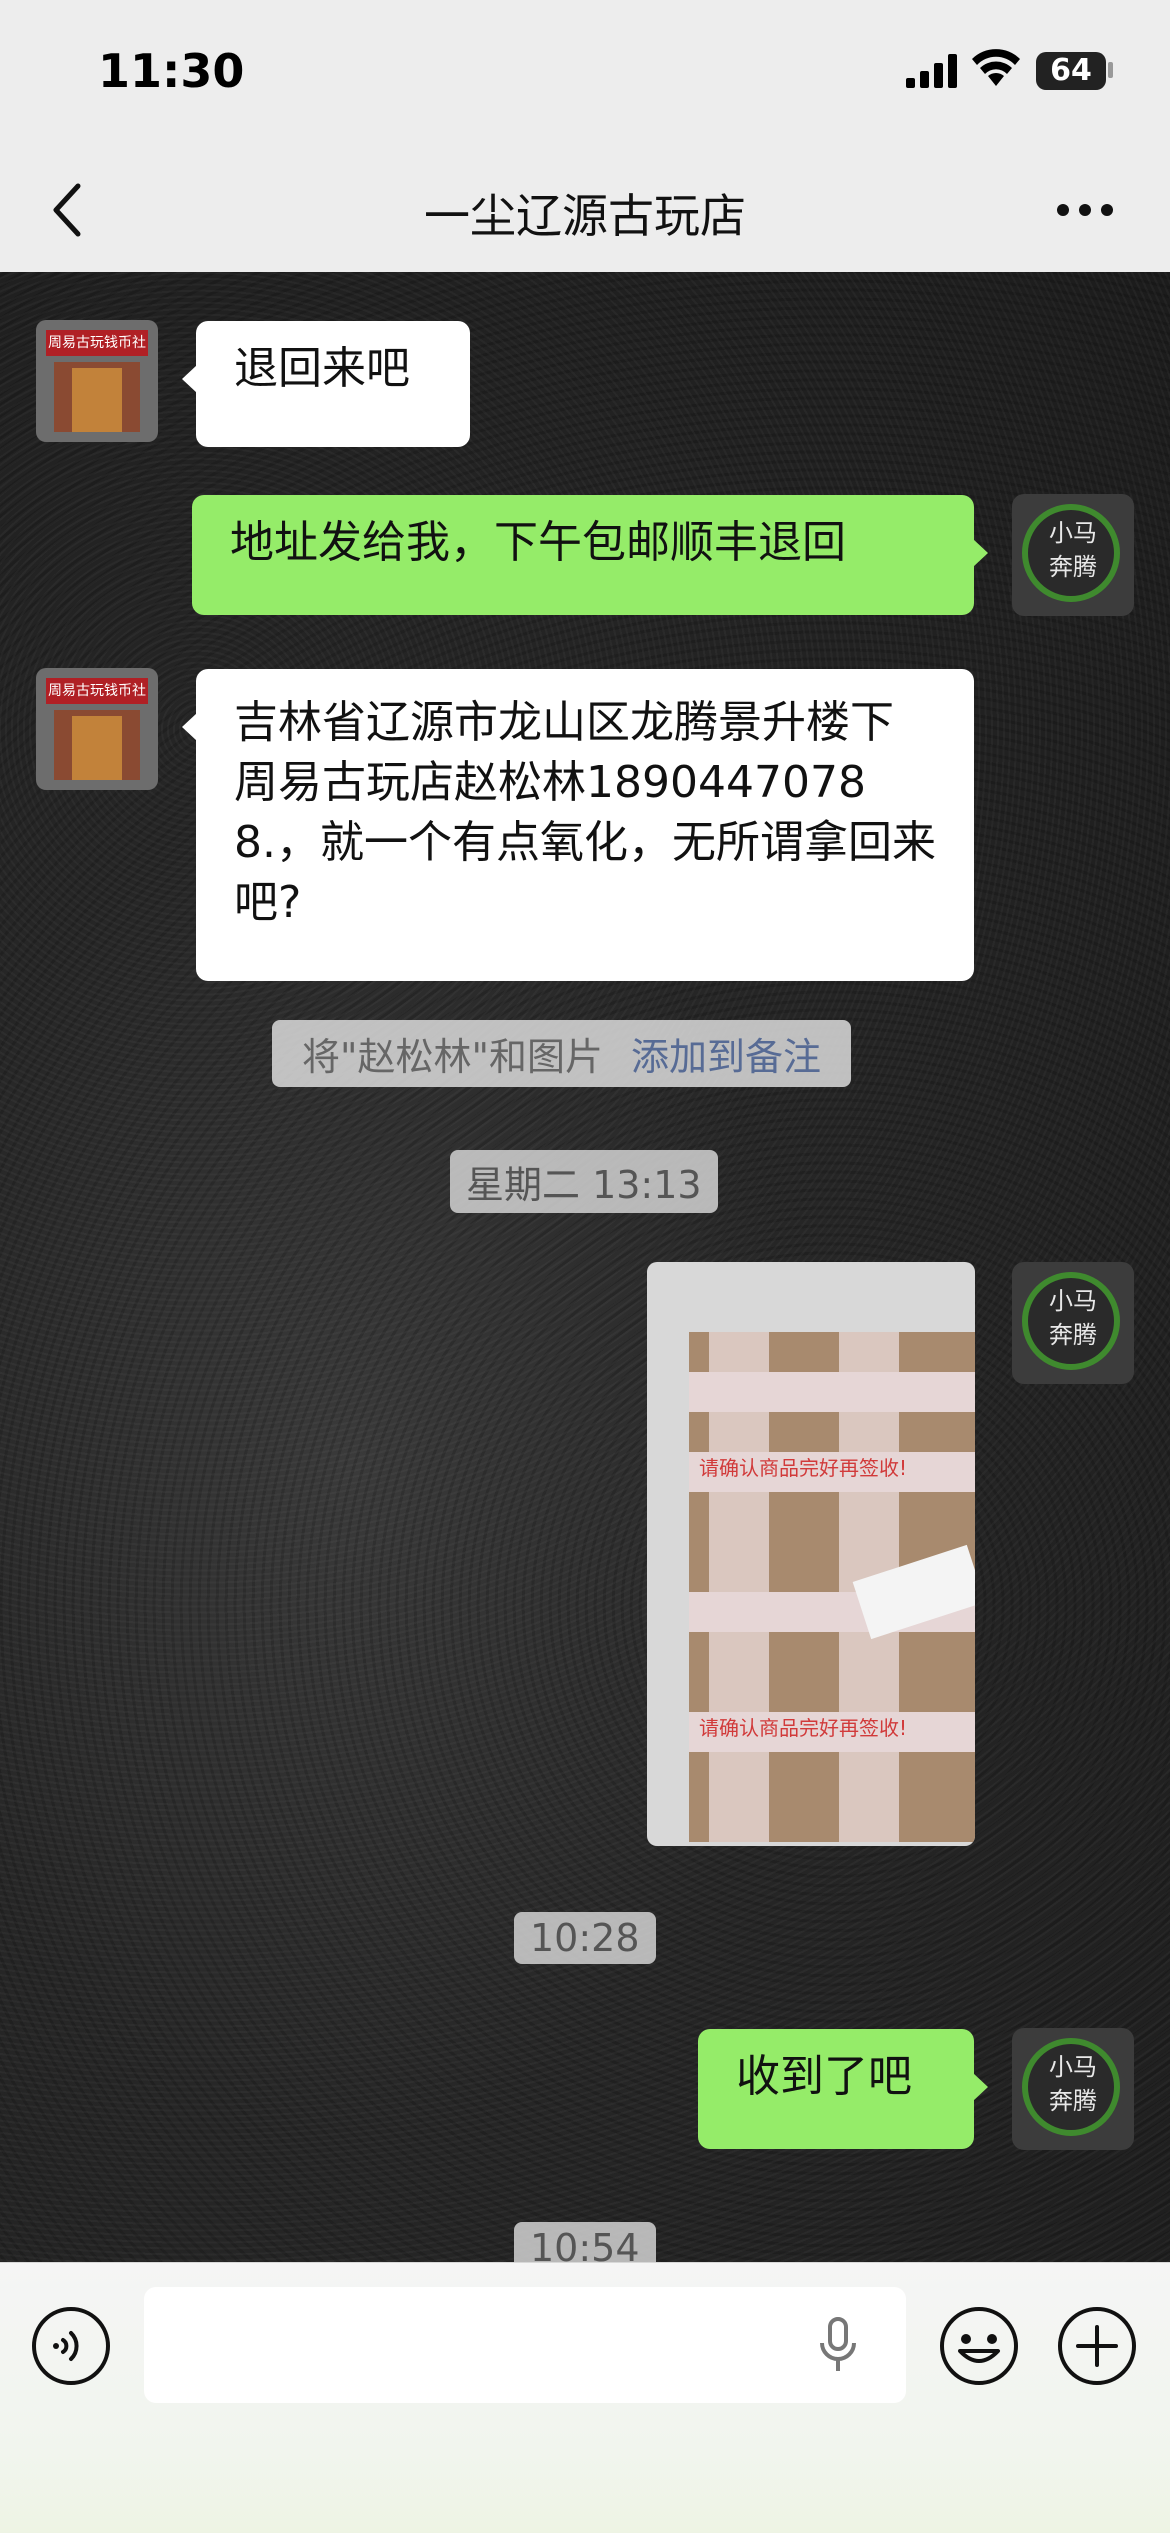  I want to click on battery-icon: 64, so click(1071, 71).